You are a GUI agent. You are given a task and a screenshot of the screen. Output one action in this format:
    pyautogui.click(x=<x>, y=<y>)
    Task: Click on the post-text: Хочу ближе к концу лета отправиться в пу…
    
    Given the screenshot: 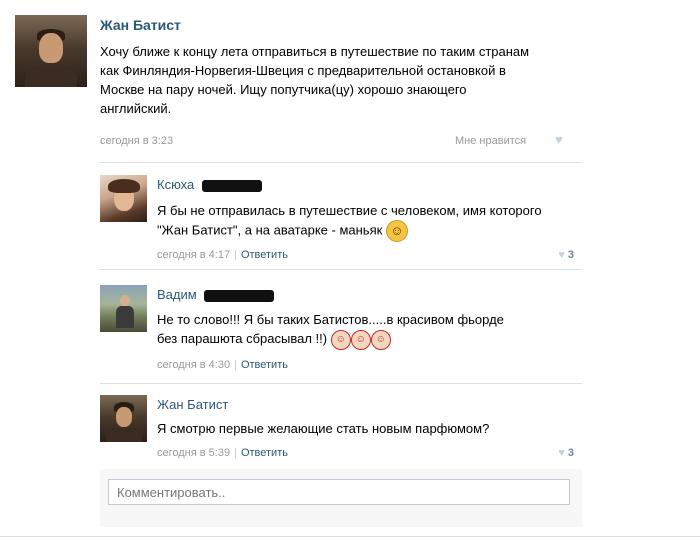 What is the action you would take?
    pyautogui.click(x=315, y=80)
    